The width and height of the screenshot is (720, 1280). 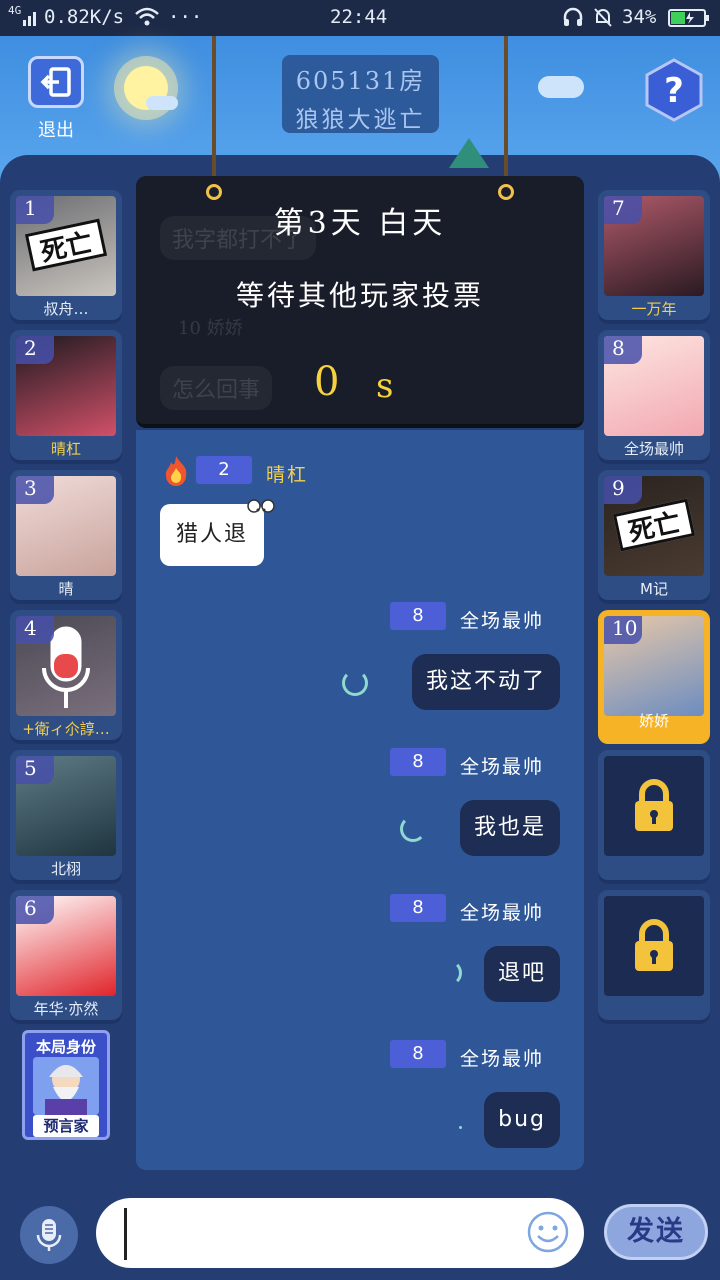 I want to click on seat-number: 1, so click(x=35, y=210).